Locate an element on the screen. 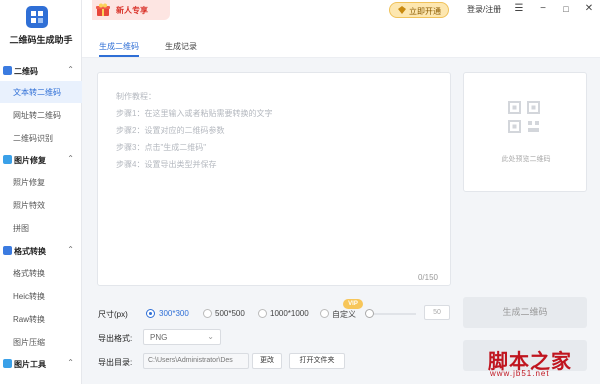 The image size is (600, 384). sidebar-item-format-convert: 格式转换 is located at coordinates (41, 273).